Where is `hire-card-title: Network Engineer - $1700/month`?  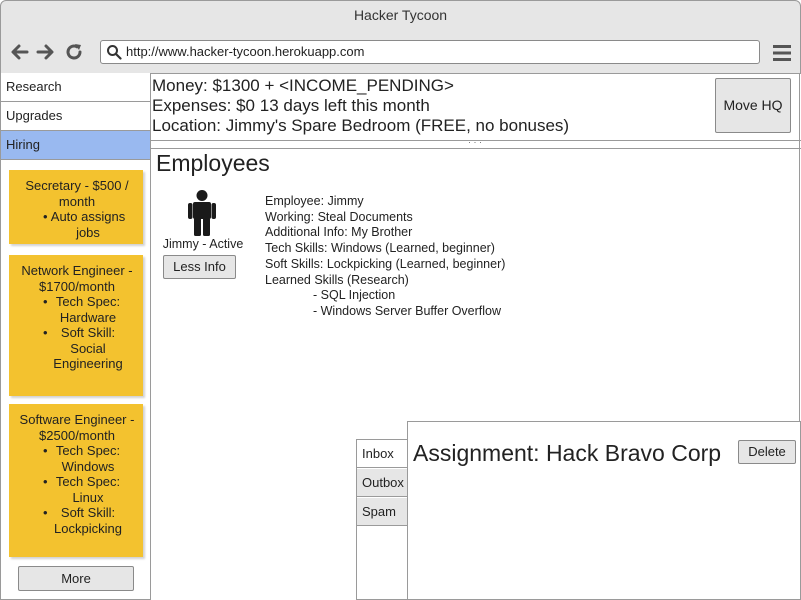
hire-card-title: Network Engineer - $1700/month is located at coordinates (77, 278).